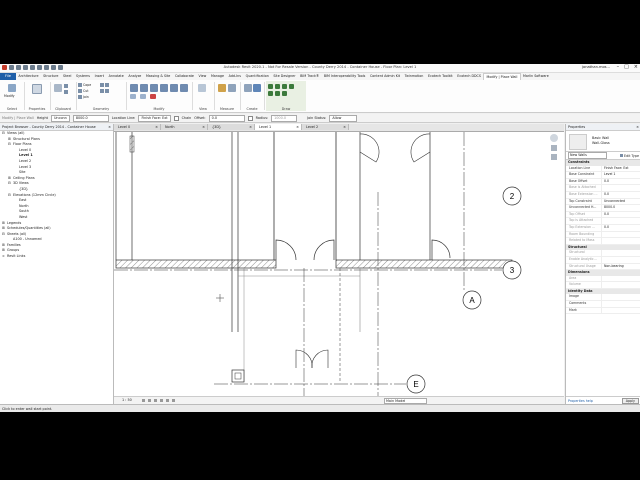  I want to click on align-icon, so click(134, 88).